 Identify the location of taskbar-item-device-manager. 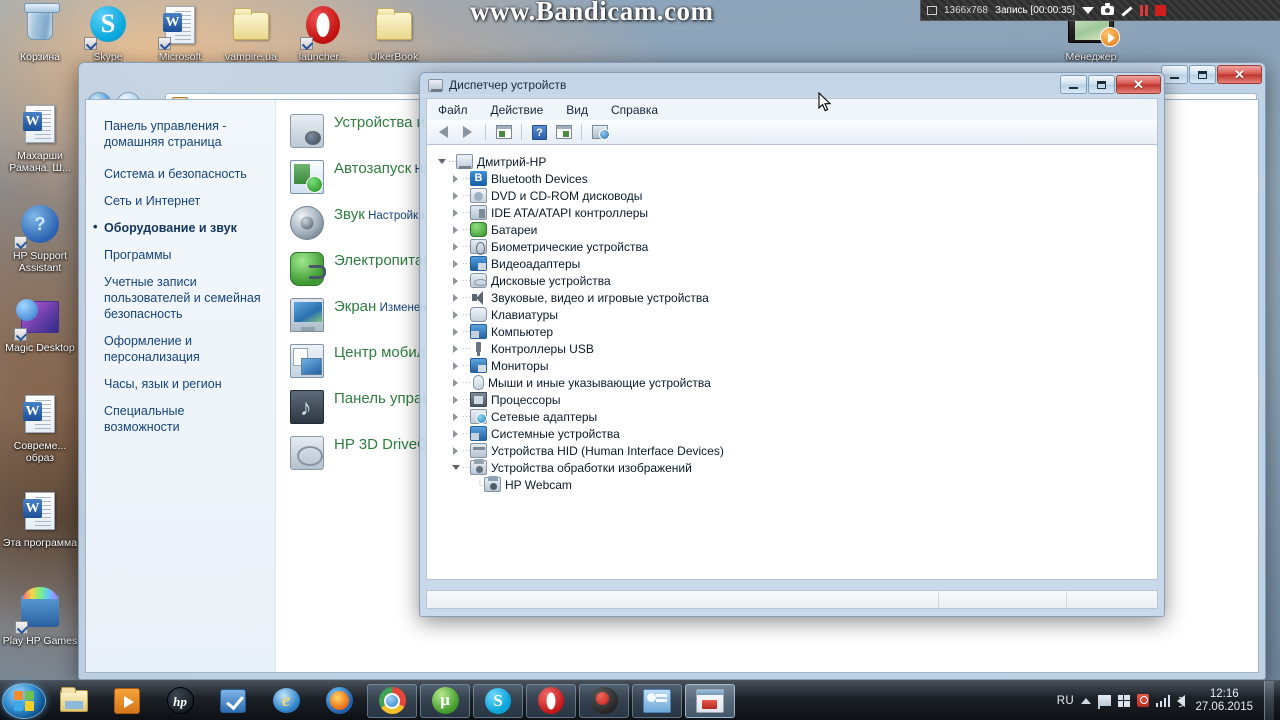
(710, 700).